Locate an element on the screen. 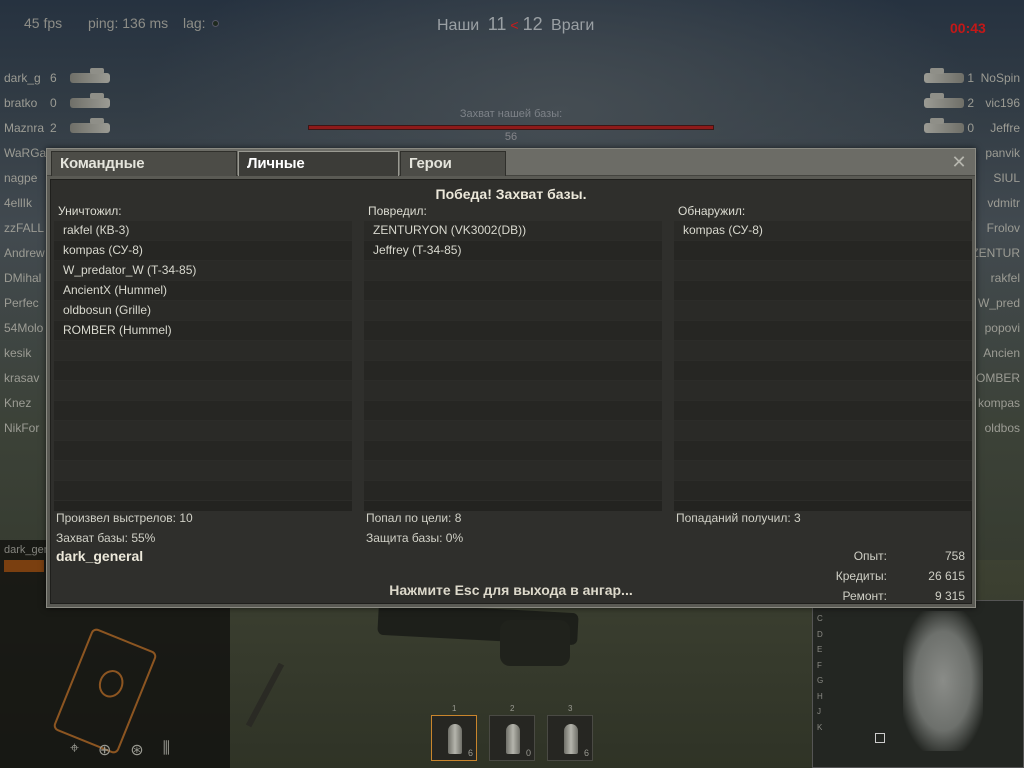 The height and width of the screenshot is (768, 1024). tab-team-achievements: Командные достижения is located at coordinates (144, 173).